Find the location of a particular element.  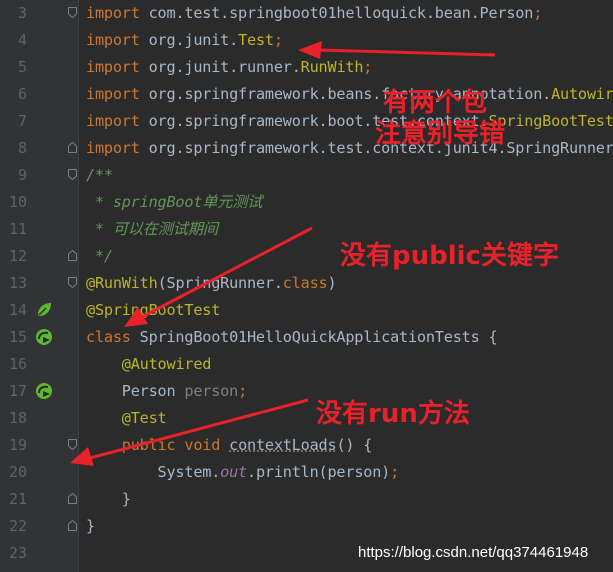

line-number: 20 is located at coordinates (17, 472).